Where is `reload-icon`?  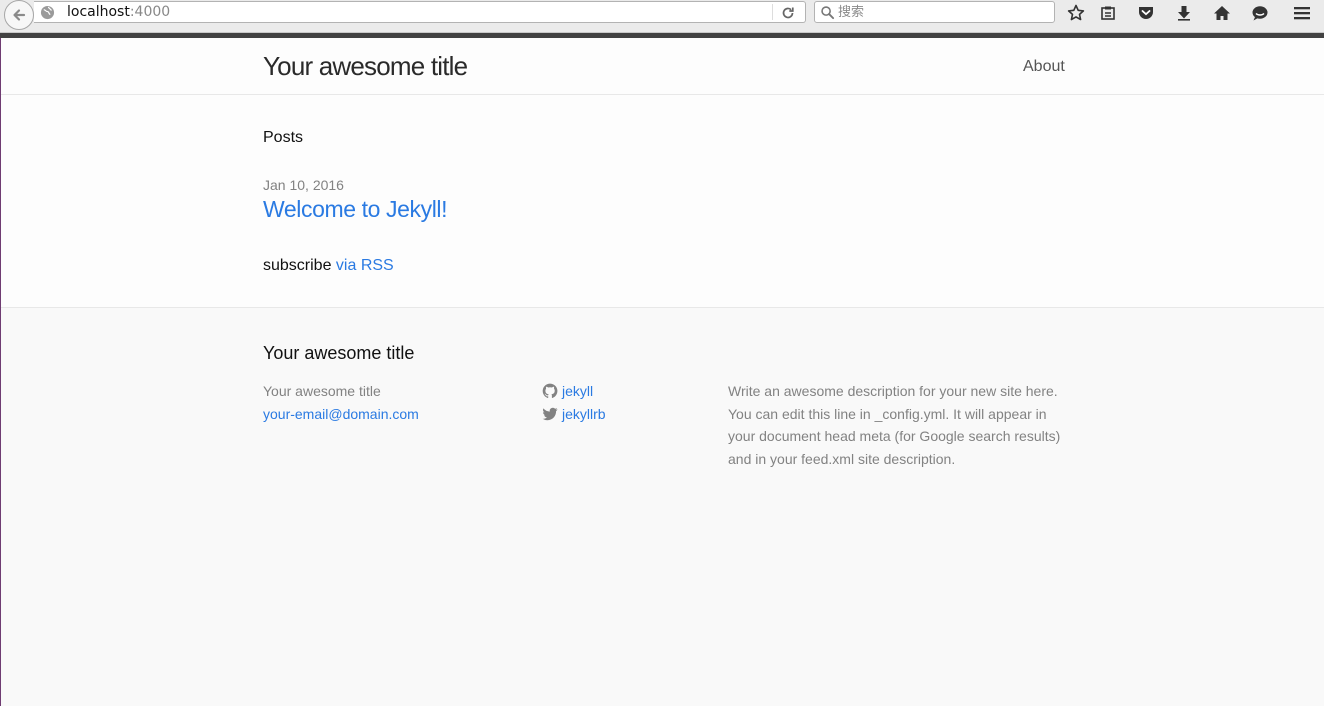
reload-icon is located at coordinates (788, 13).